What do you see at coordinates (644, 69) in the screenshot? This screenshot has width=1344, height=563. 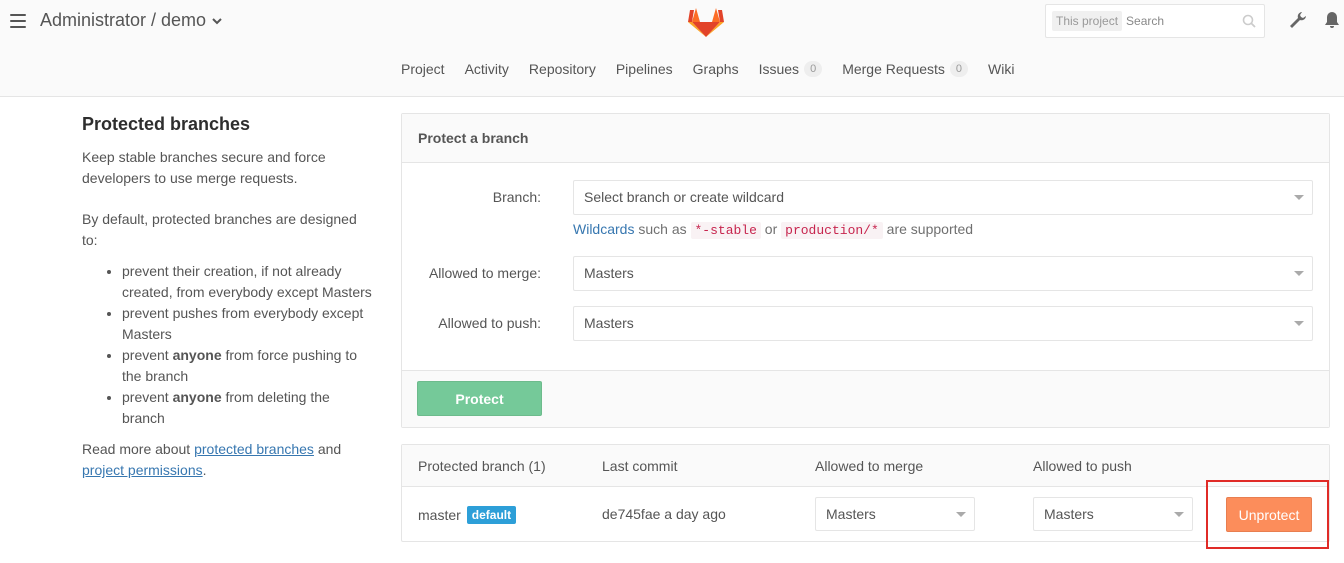 I see `nav-pipelines: Pipelines` at bounding box center [644, 69].